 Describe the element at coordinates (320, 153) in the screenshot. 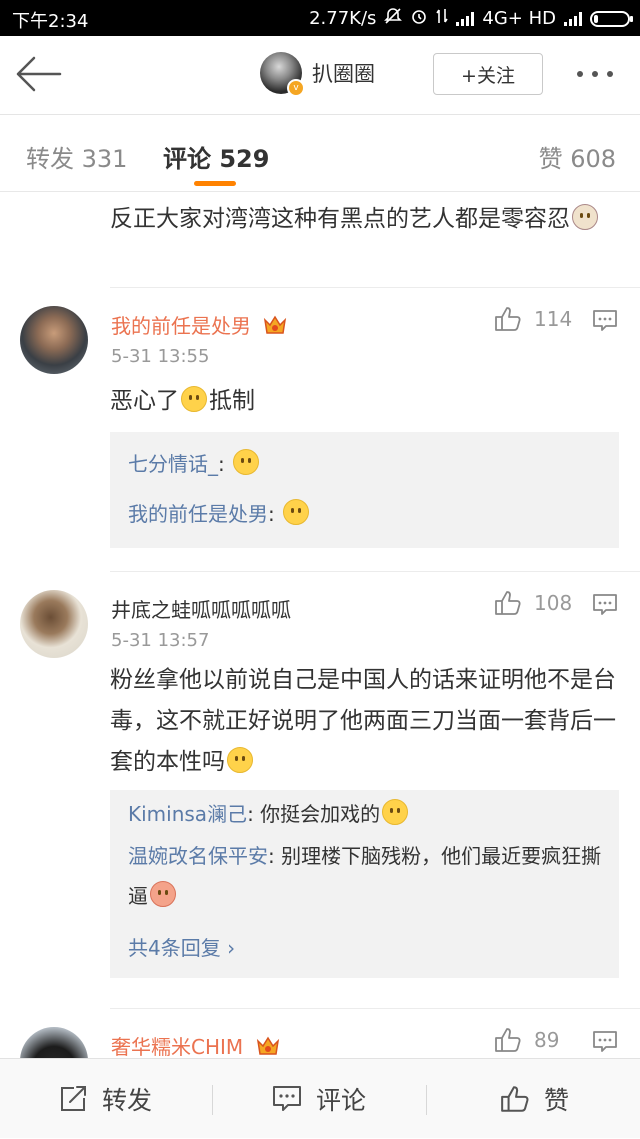

I see `tab-bar: 转发 331 评论 529 赞 608` at that location.